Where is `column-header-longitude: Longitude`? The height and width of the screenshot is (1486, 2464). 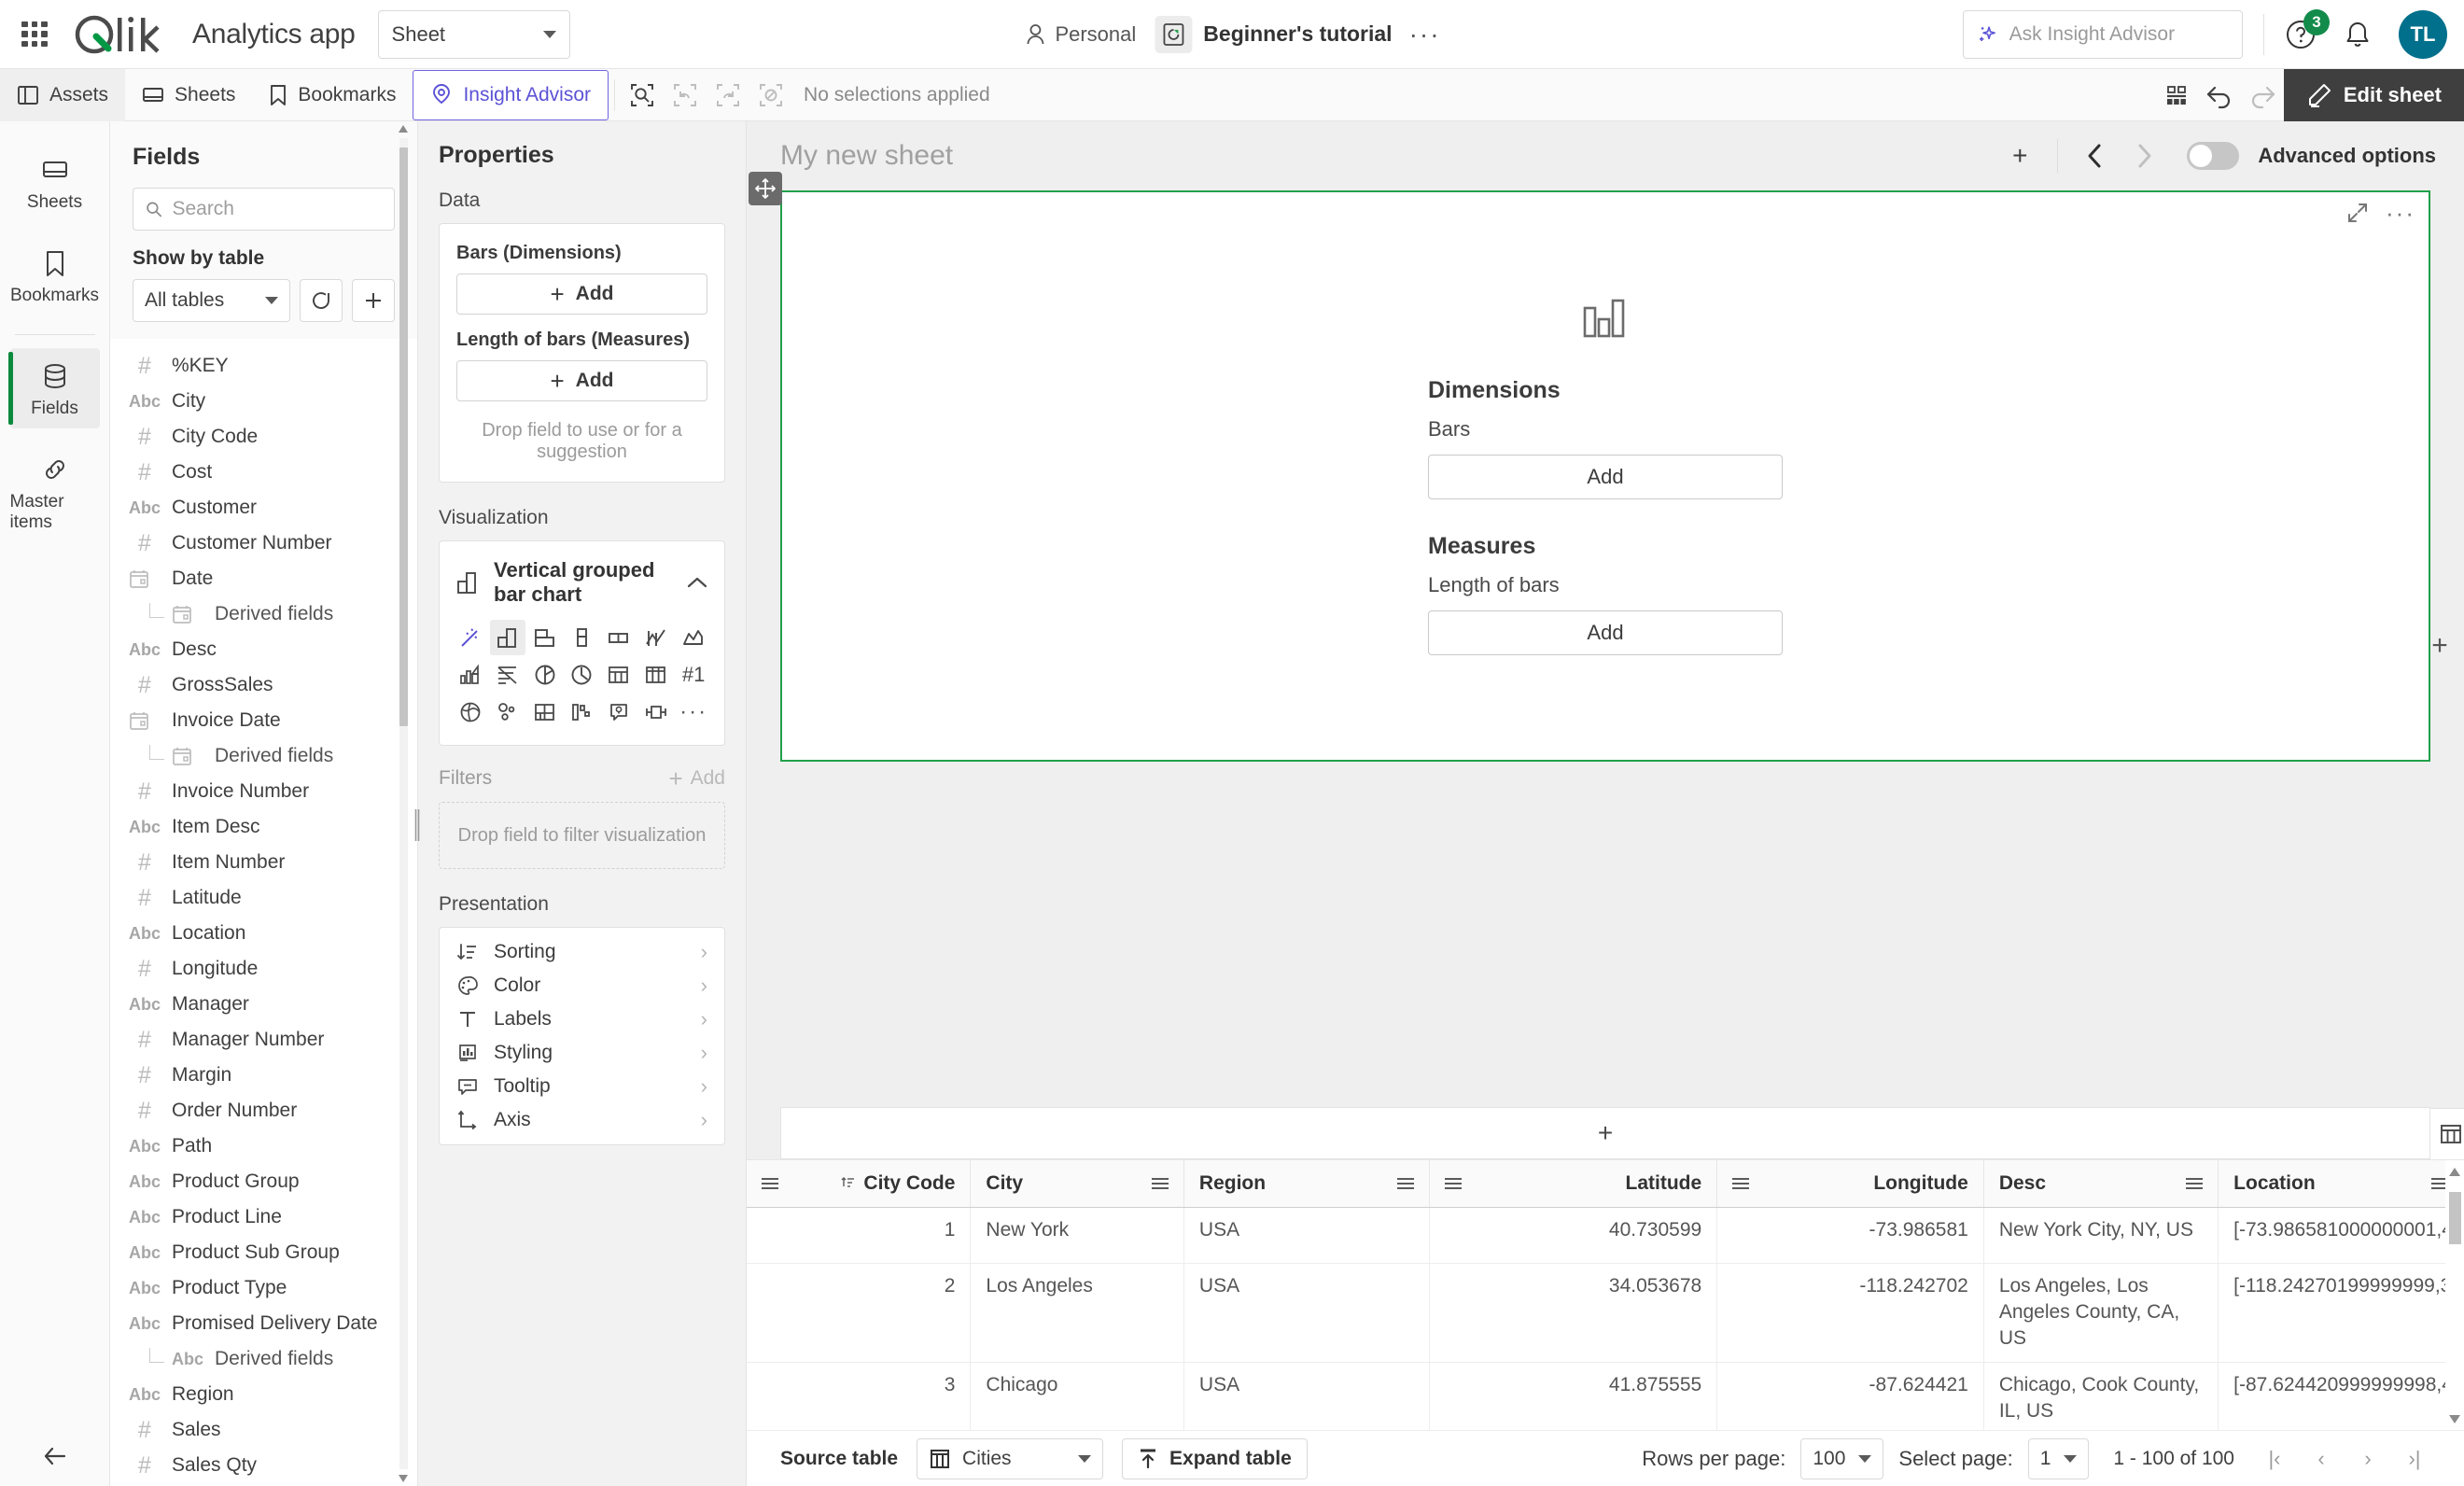
column-header-longitude: Longitude is located at coordinates (1850, 1184).